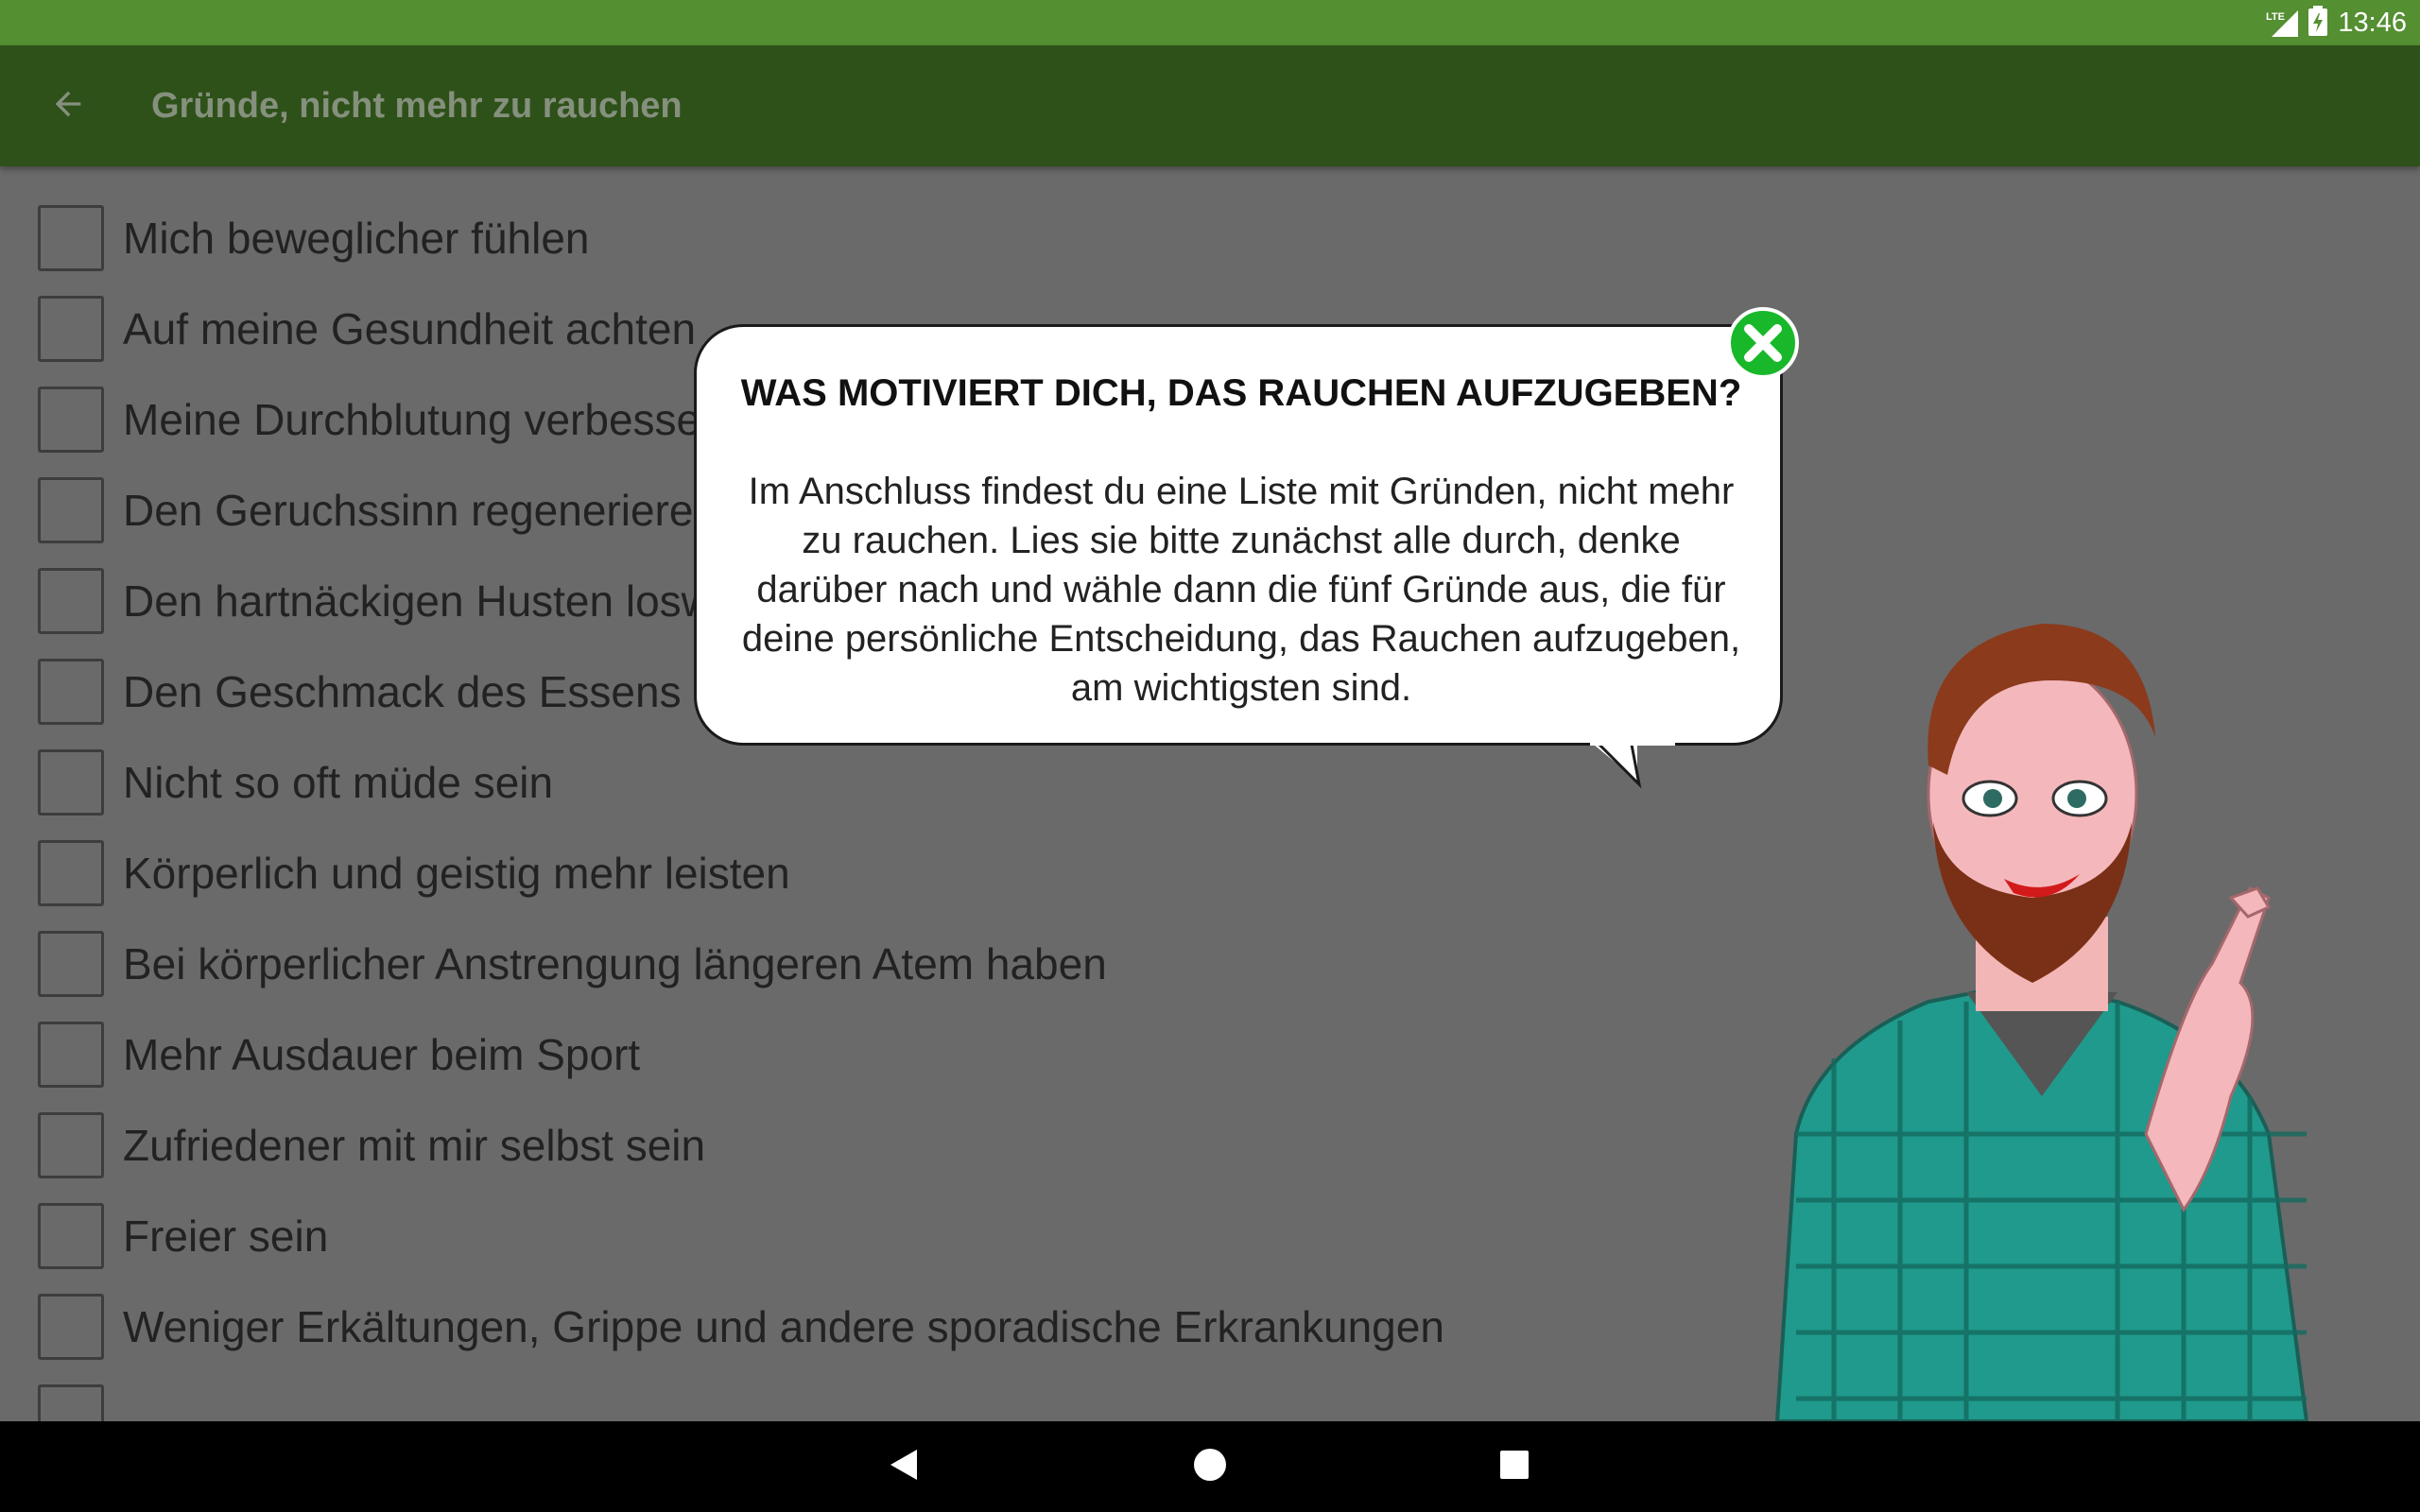 The width and height of the screenshot is (2420, 1512). What do you see at coordinates (417, 106) in the screenshot?
I see `page-title: Gründe, nicht mehr zu rauchen` at bounding box center [417, 106].